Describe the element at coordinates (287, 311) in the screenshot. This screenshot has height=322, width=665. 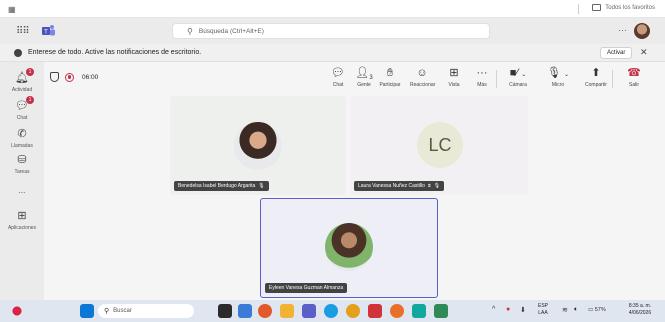
I see `file-explorer-icon` at that location.